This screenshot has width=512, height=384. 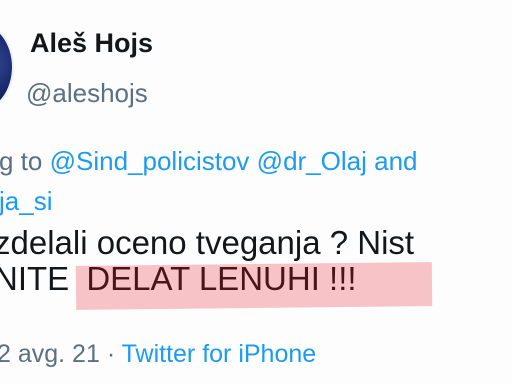 What do you see at coordinates (312, 161) in the screenshot?
I see `mention-dr-olaj: @dr_Olaj` at bounding box center [312, 161].